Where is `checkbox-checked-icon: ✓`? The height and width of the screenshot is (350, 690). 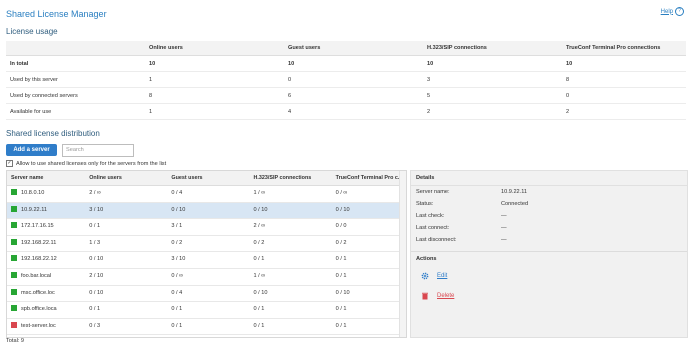
checkbox-checked-icon: ✓ is located at coordinates (9, 163).